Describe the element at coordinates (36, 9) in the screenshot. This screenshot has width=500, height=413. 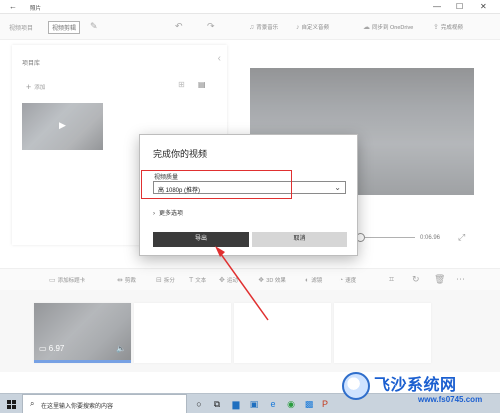
I see `app-title: 照片` at that location.